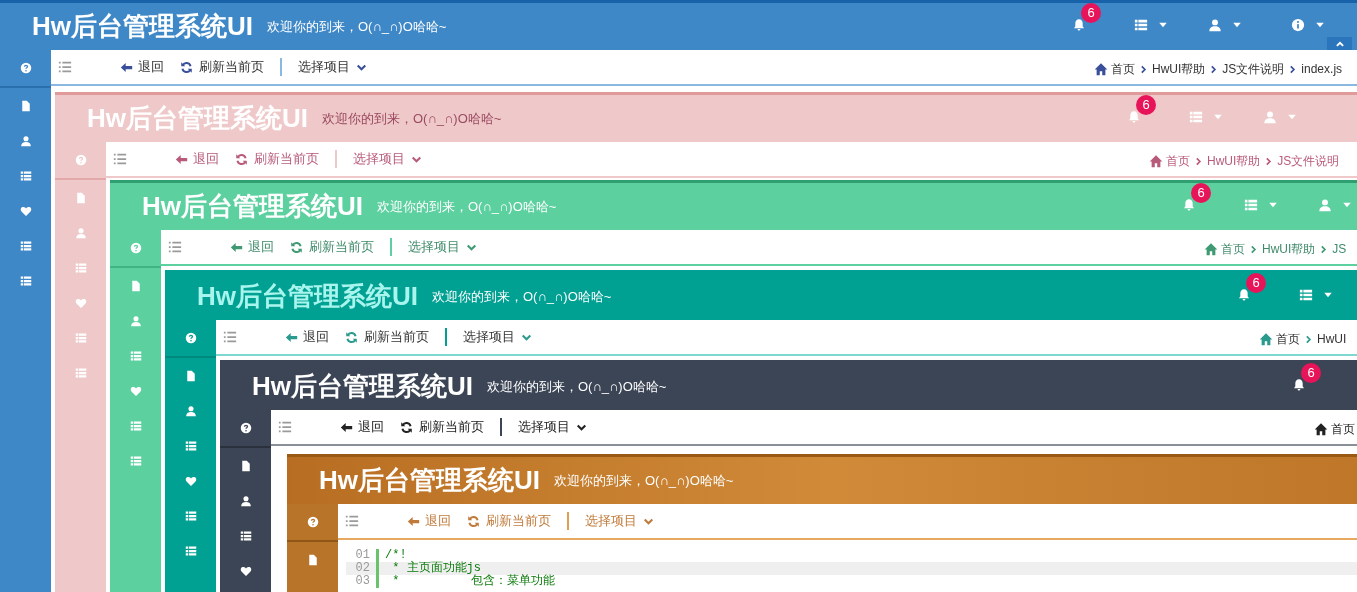 This screenshot has height=592, width=1357. I want to click on info-icon, so click(1298, 25).